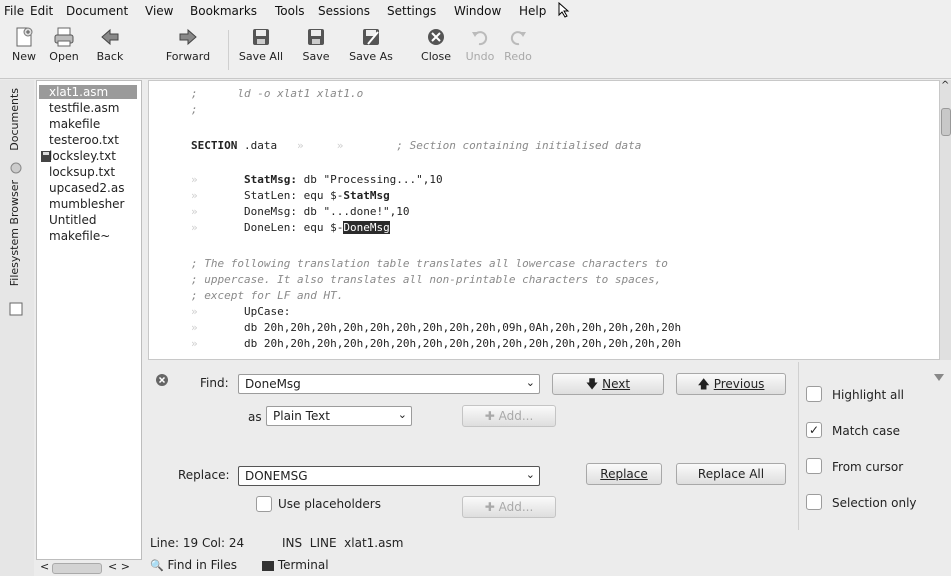 This screenshot has height=576, width=951. Describe the element at coordinates (223, 11) in the screenshot. I see `menu-bookmarks: Bookmarks` at that location.